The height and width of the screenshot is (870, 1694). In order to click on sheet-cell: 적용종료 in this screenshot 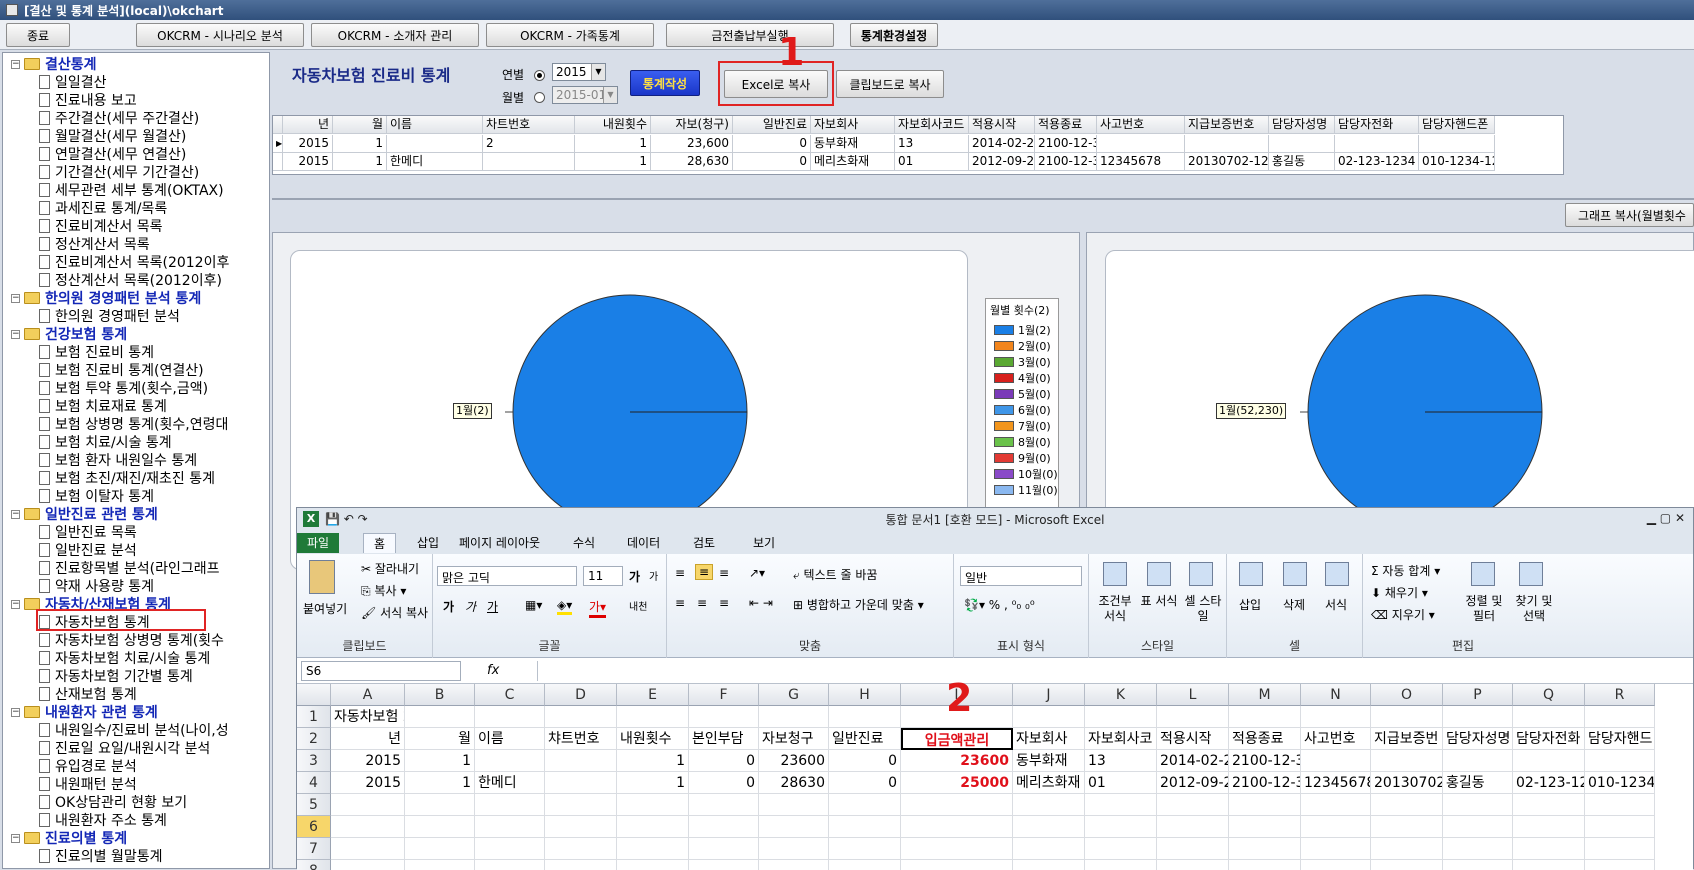, I will do `click(1265, 739)`.